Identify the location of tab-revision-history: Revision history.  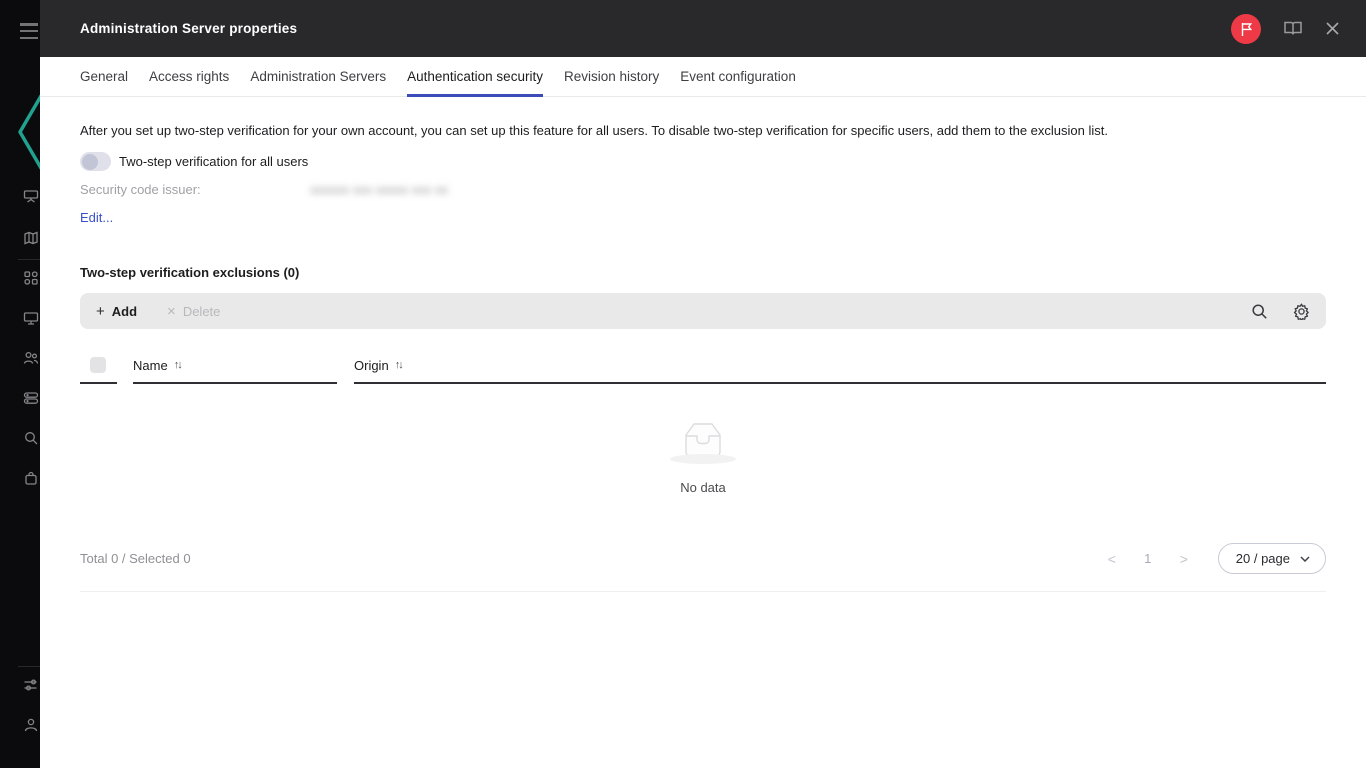
(611, 77).